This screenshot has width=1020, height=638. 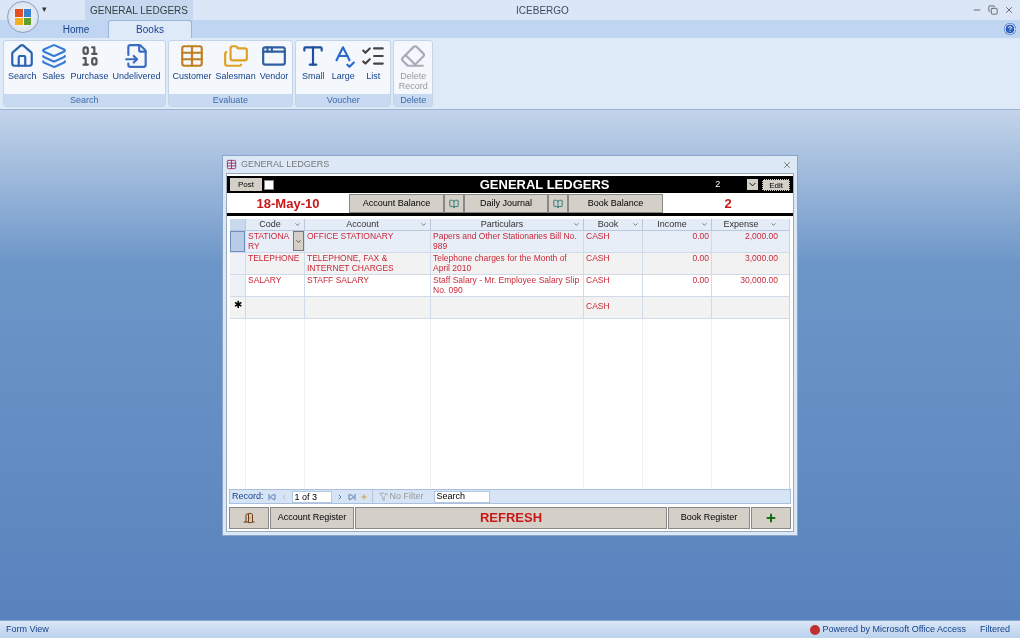 I want to click on table-cell-text: STATIONARY, so click(x=269, y=241).